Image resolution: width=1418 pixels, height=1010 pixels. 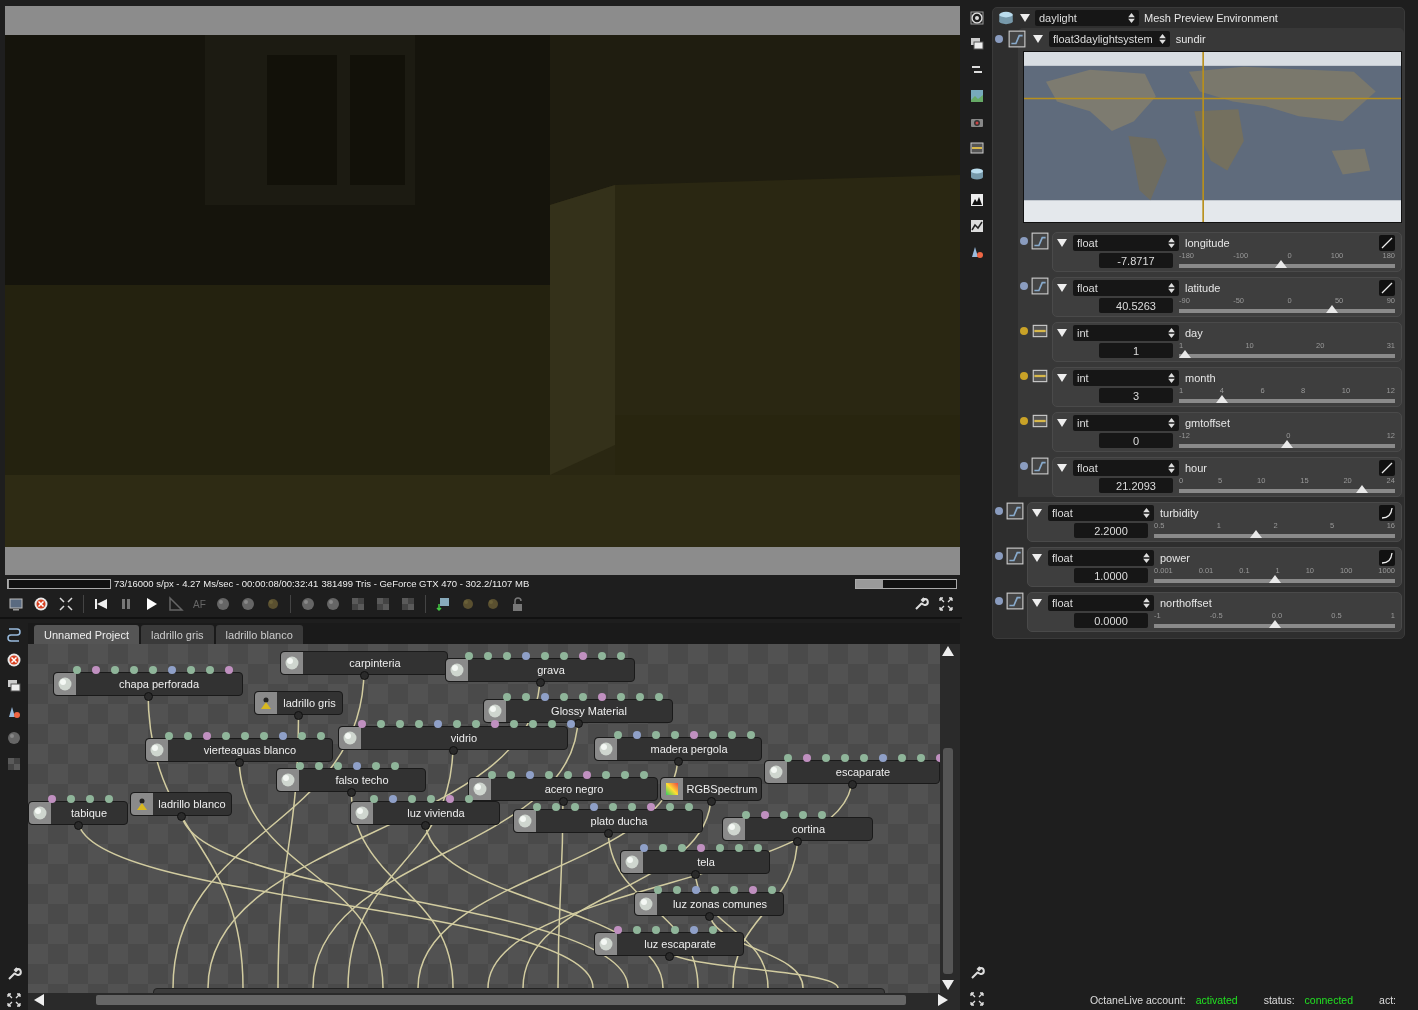 What do you see at coordinates (442, 604) in the screenshot?
I see `export-icon` at bounding box center [442, 604].